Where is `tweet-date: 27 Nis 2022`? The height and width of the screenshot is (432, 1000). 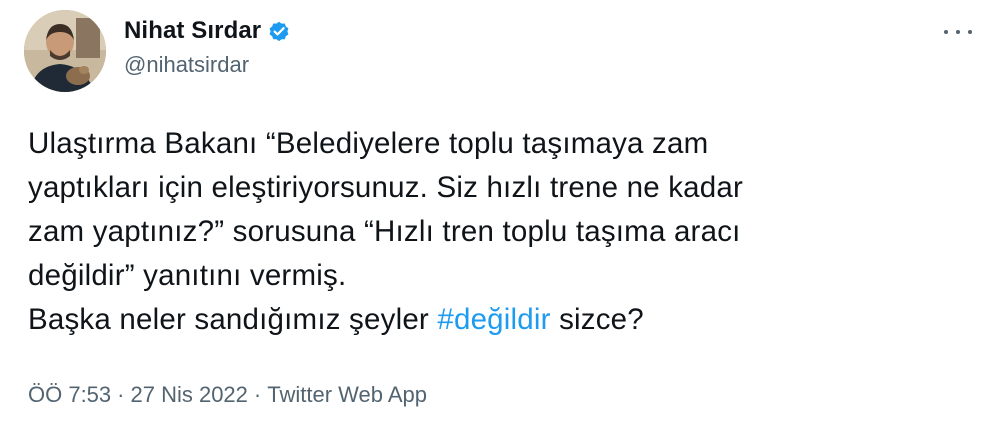
tweet-date: 27 Nis 2022 is located at coordinates (188, 394).